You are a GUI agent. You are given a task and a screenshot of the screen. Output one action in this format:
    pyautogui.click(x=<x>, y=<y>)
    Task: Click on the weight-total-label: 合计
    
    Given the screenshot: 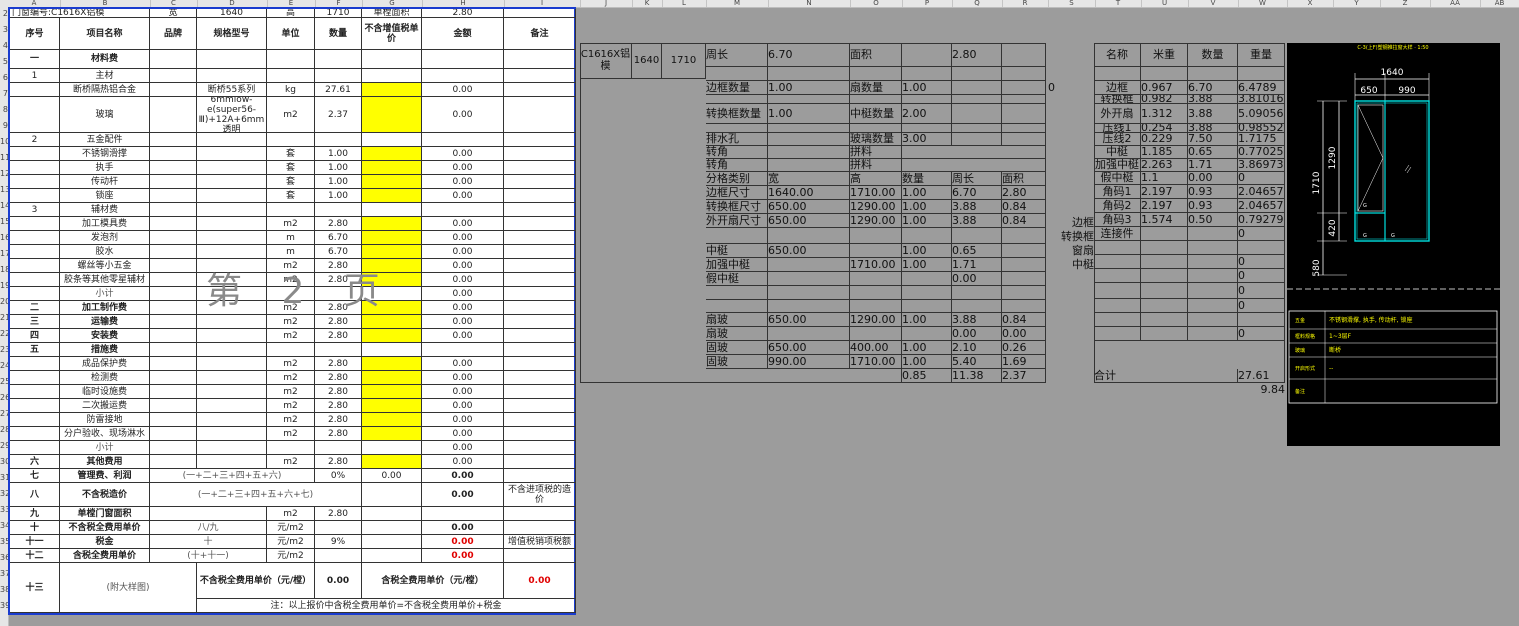 What is the action you would take?
    pyautogui.click(x=1166, y=376)
    